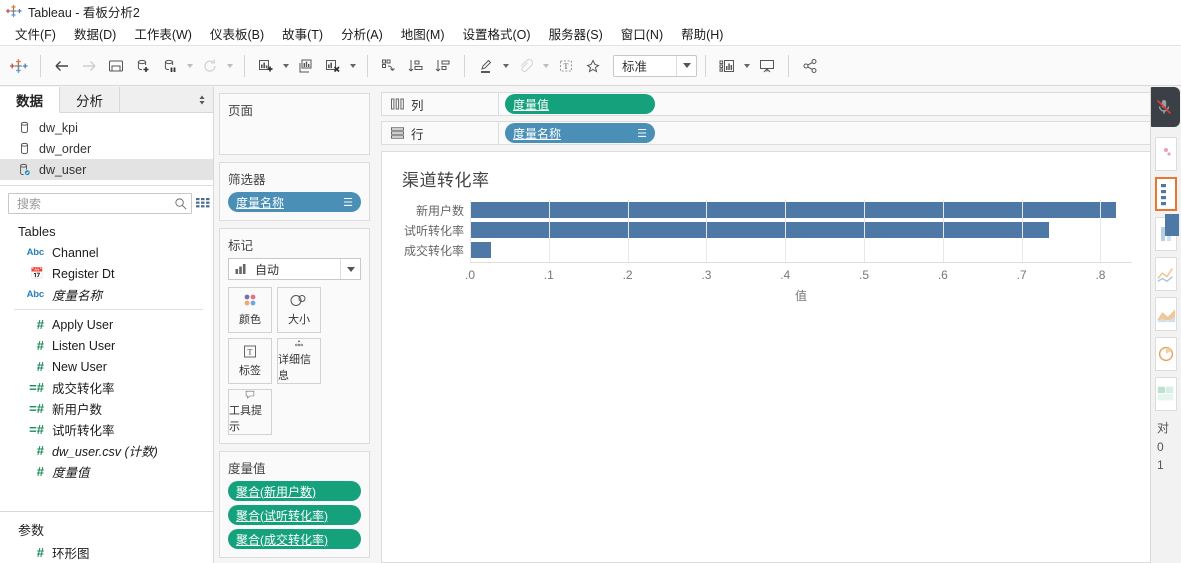  Describe the element at coordinates (244, 65) in the screenshot. I see `toolbar-separator` at that location.